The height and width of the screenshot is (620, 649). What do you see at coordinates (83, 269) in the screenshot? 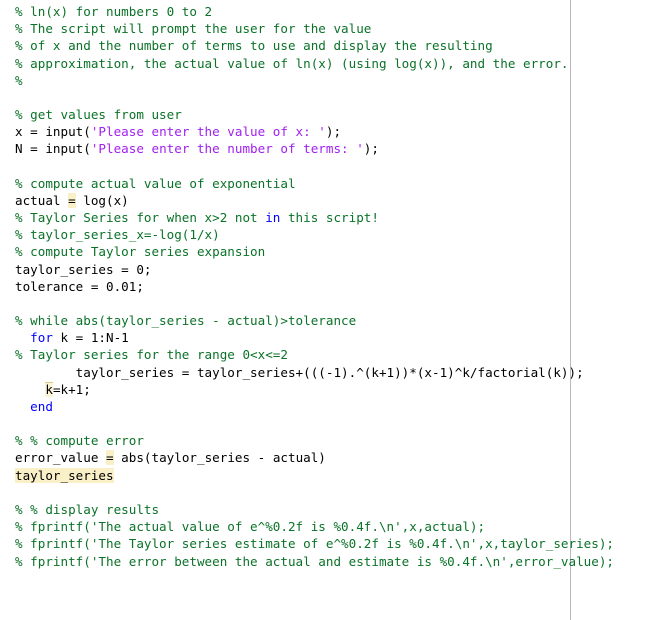
I see `code-token-code: taylor_series = 0;` at bounding box center [83, 269].